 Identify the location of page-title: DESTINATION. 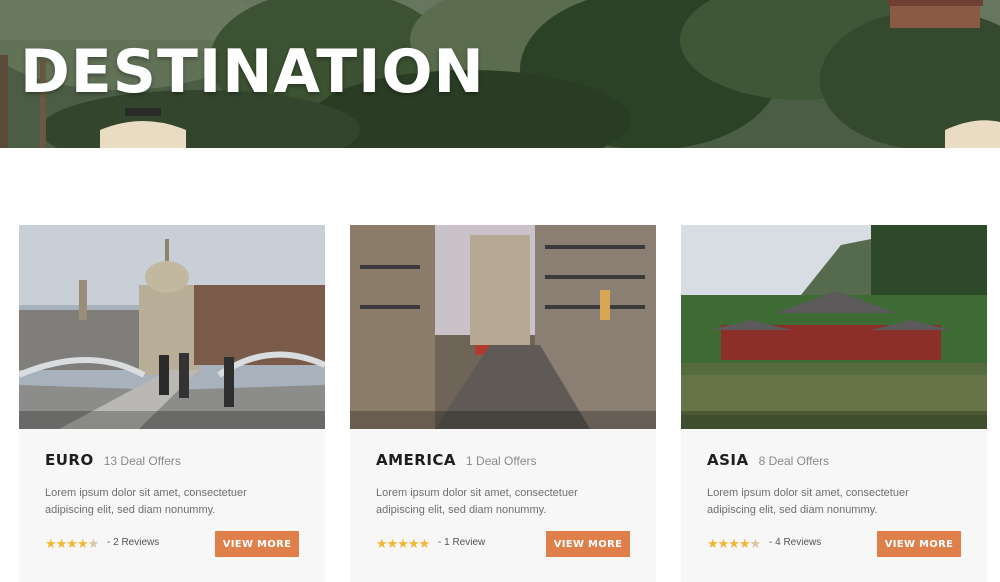
(252, 72).